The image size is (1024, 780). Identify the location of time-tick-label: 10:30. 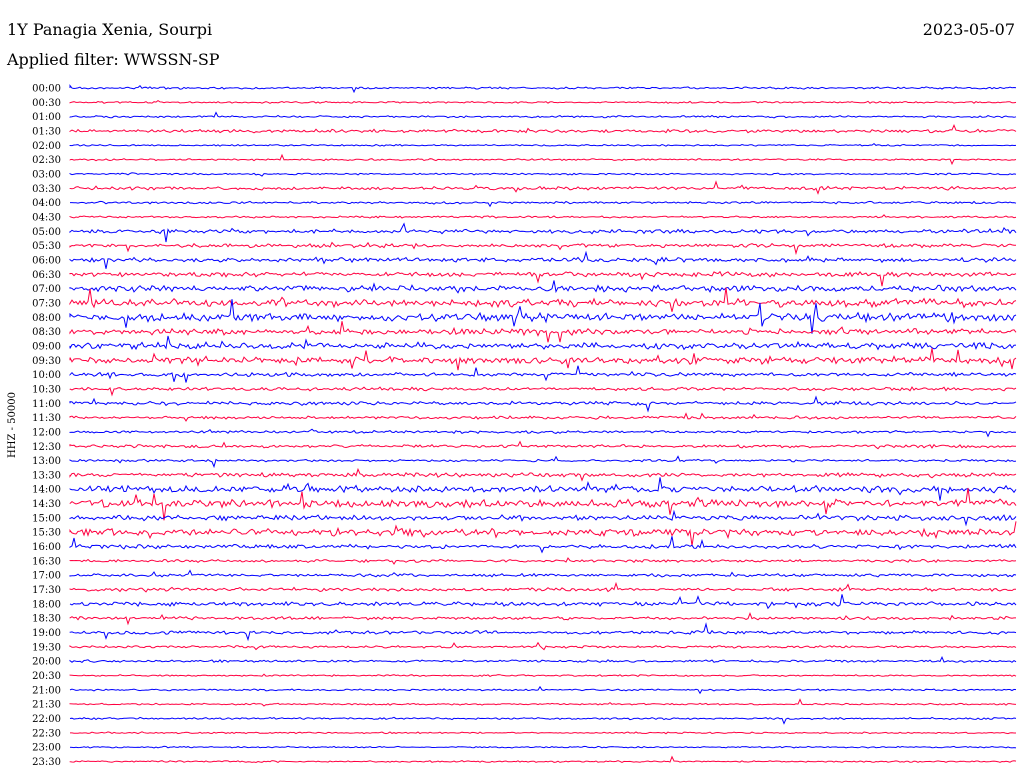
(46, 389).